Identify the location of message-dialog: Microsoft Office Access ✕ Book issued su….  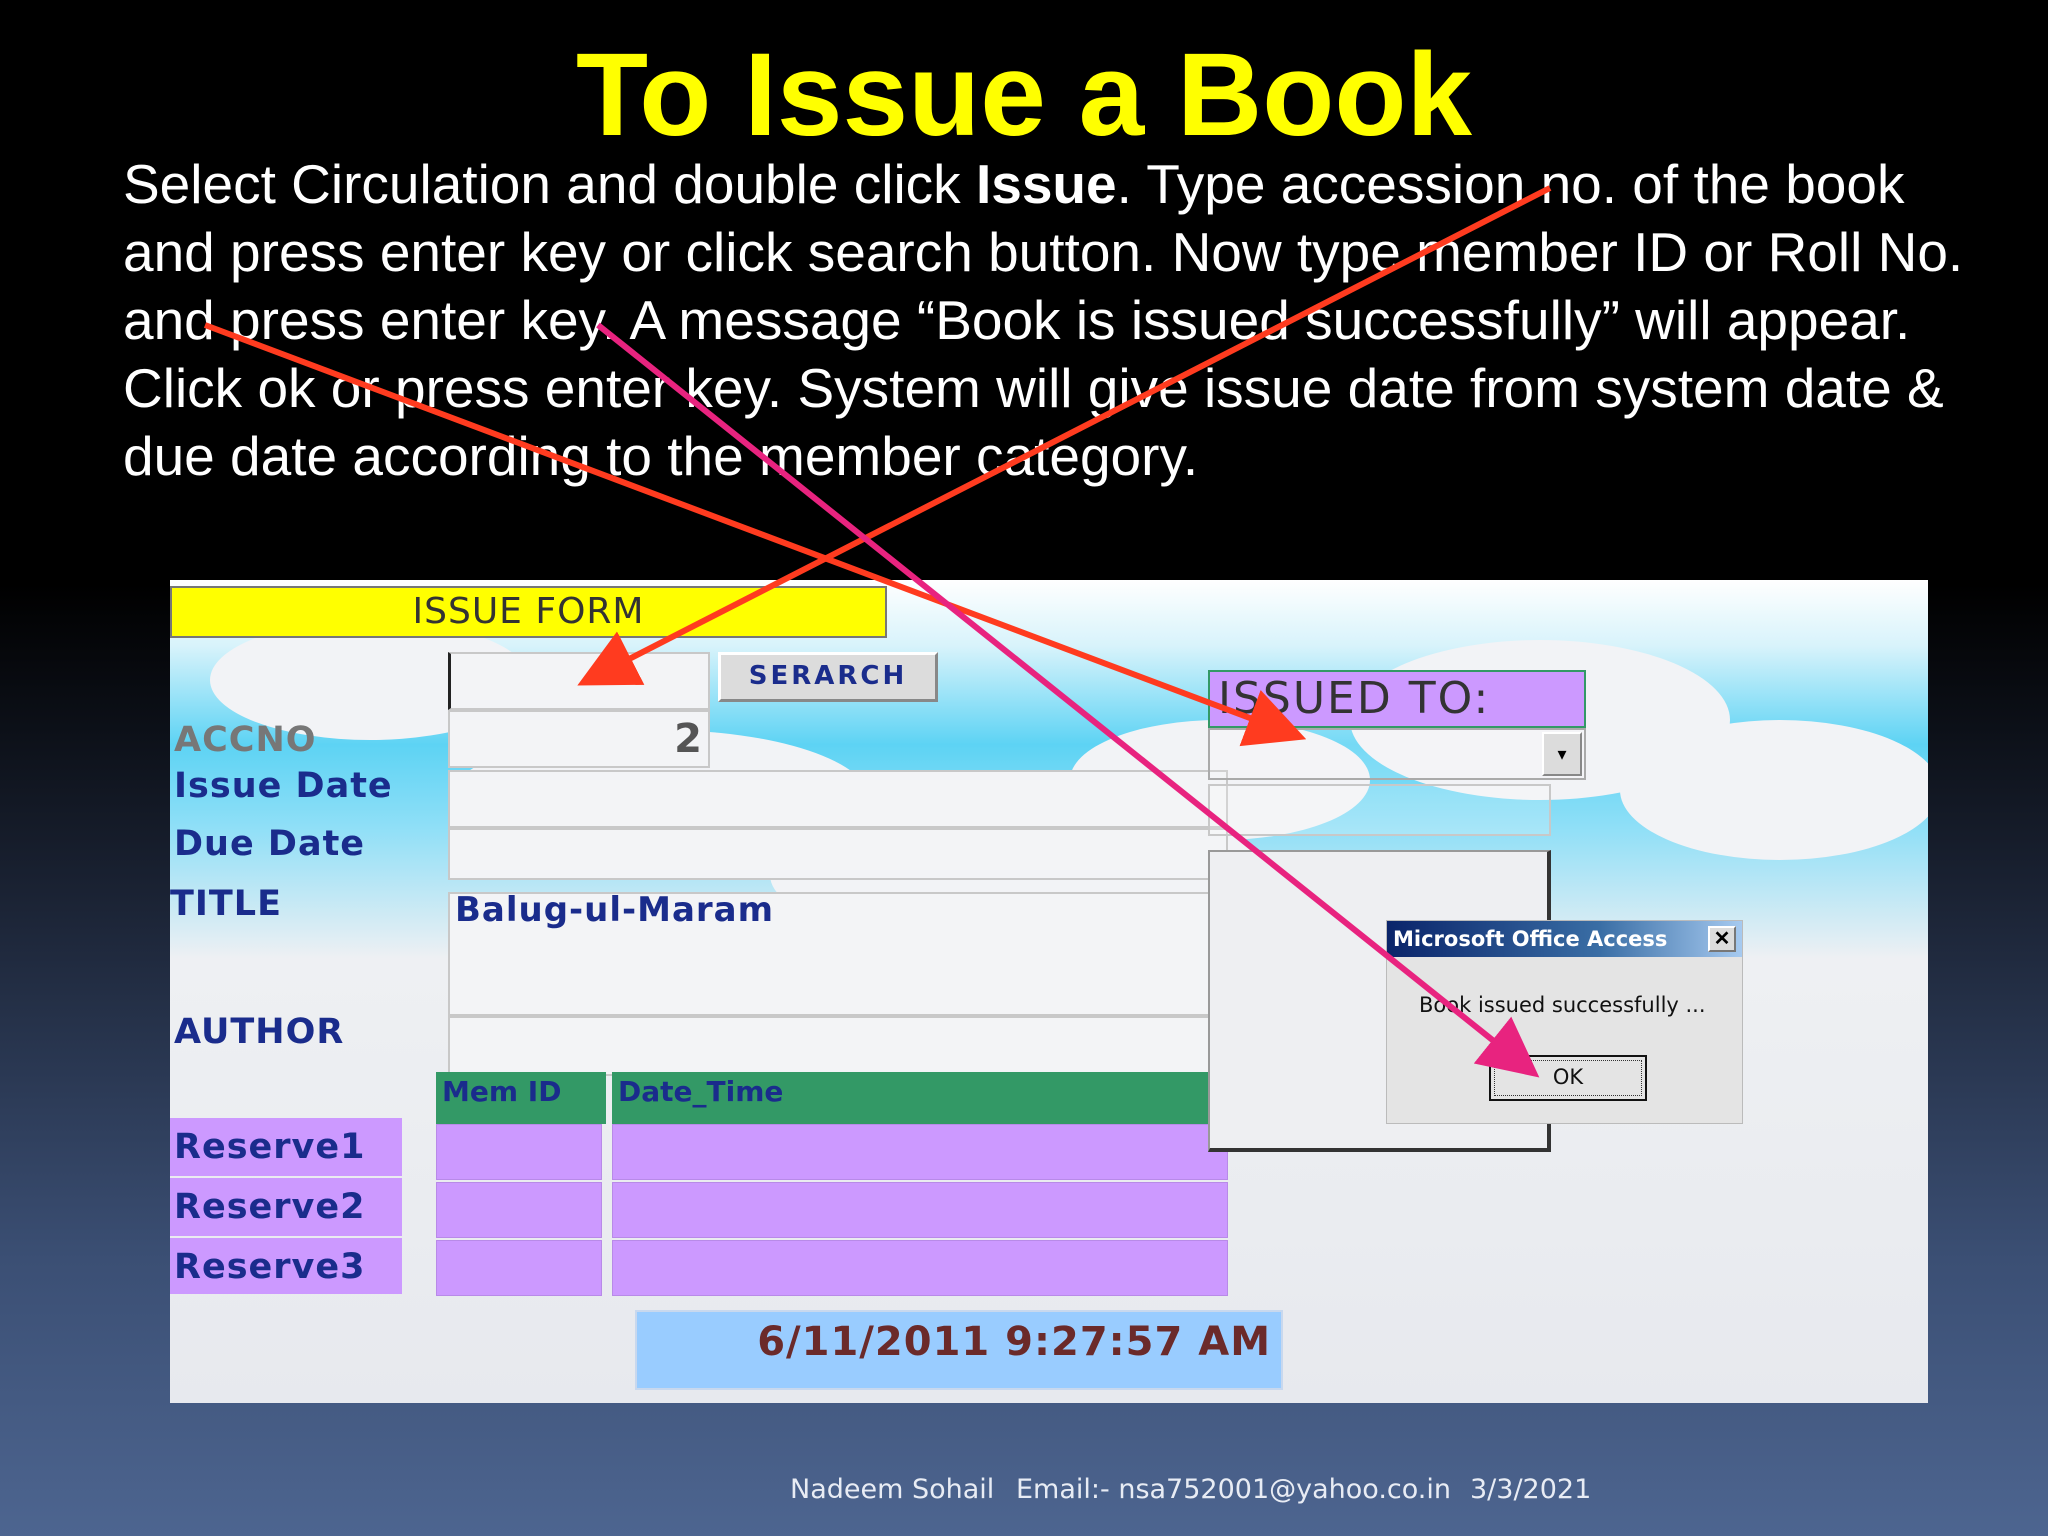
(1564, 1022).